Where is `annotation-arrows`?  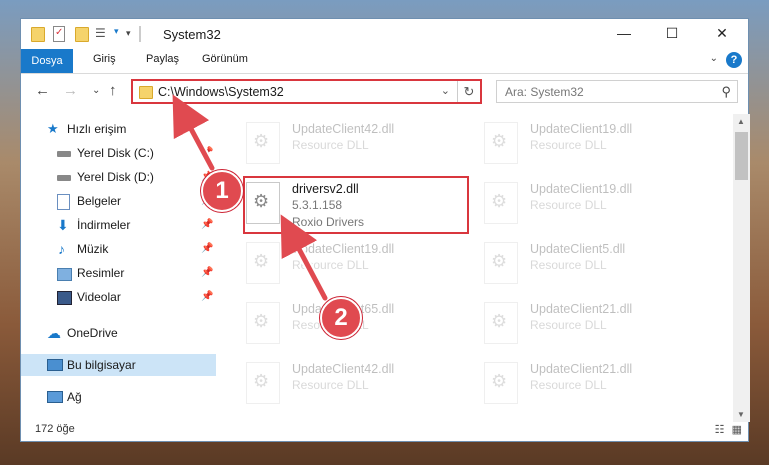 annotation-arrows is located at coordinates (251, 198).